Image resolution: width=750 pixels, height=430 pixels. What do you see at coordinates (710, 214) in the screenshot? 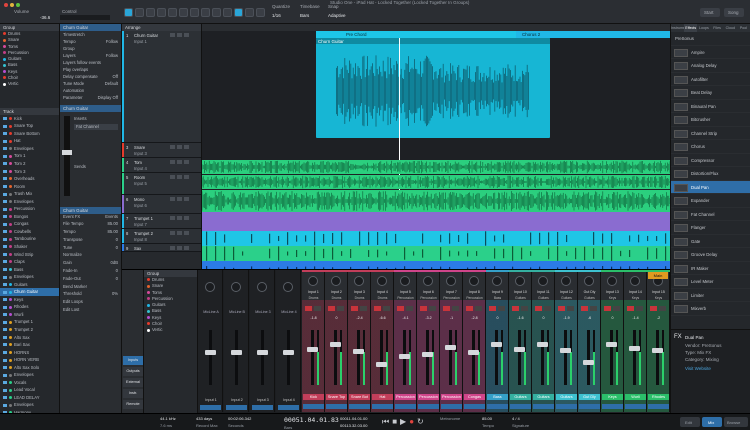
I see `browser-item: Fat Channel` at bounding box center [710, 214].